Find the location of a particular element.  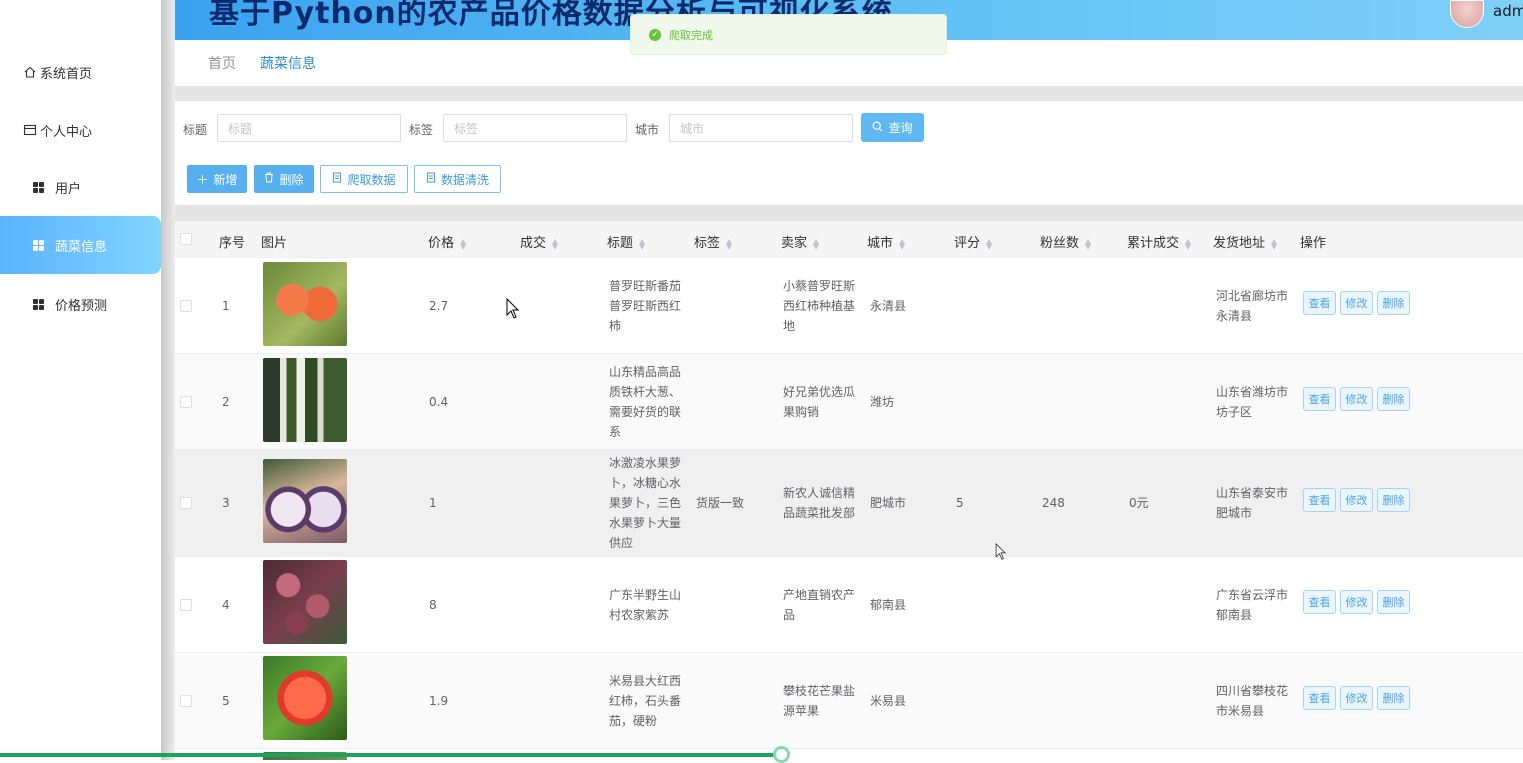

tag-filter-input: 标签 is located at coordinates (535, 128).